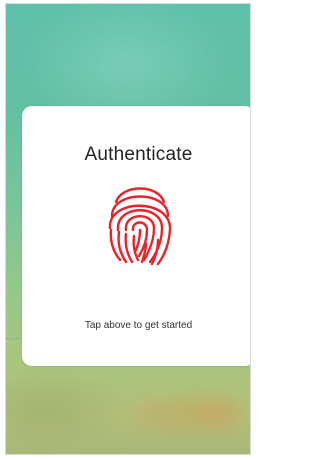 The image size is (320, 459). What do you see at coordinates (138, 325) in the screenshot?
I see `dialog-hint: Tap above to get started` at bounding box center [138, 325].